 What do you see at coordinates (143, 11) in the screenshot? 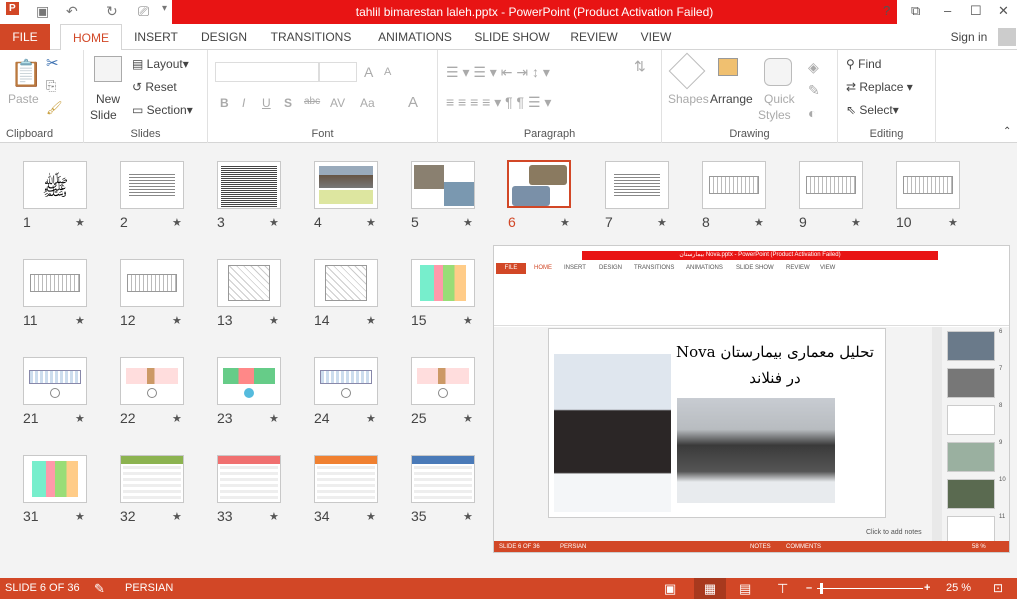
I see `present-icon: ⎚` at bounding box center [143, 11].